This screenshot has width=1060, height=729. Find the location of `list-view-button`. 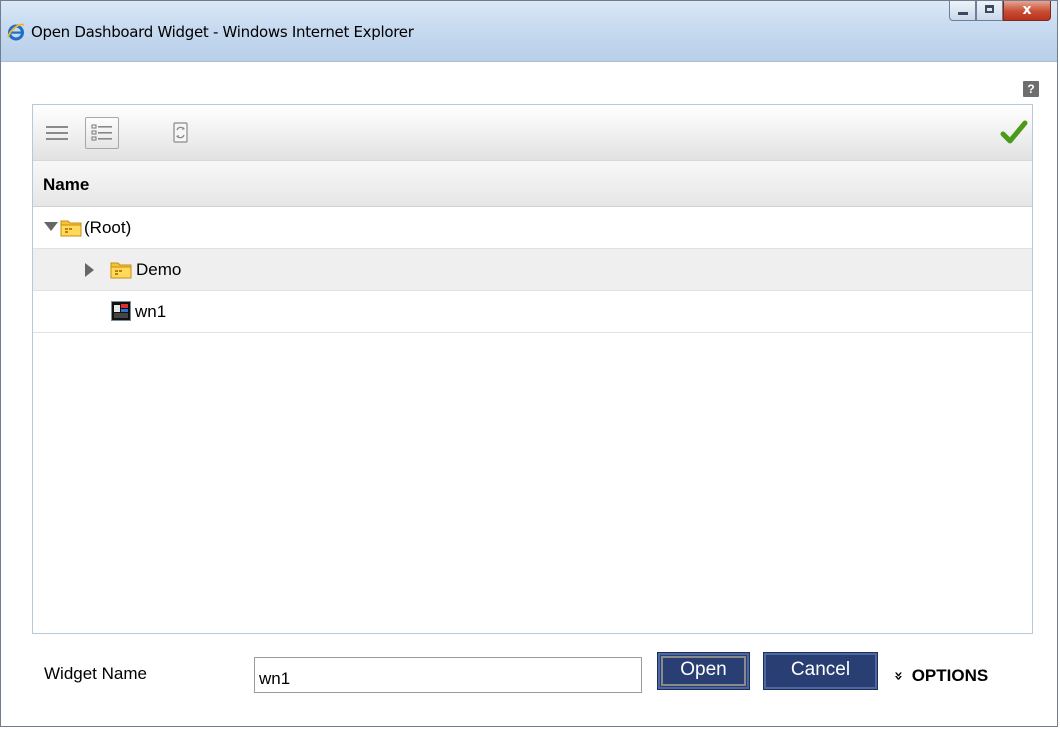

list-view-button is located at coordinates (56, 133).